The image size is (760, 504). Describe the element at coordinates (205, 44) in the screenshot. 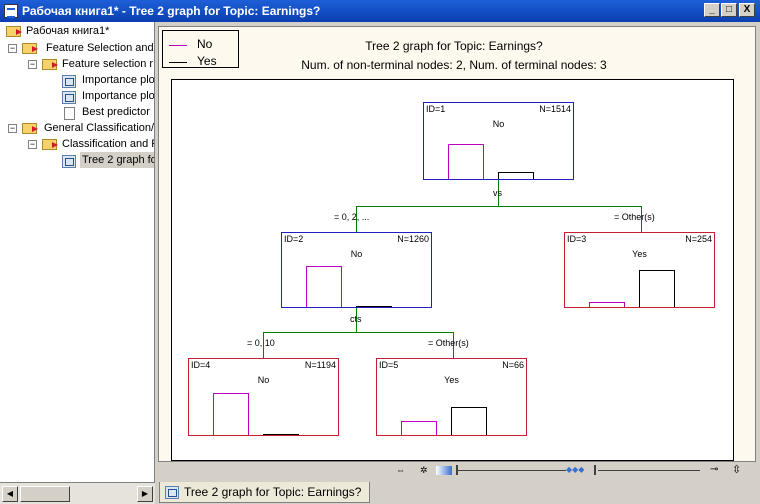

I see `legend-no-label: No` at that location.